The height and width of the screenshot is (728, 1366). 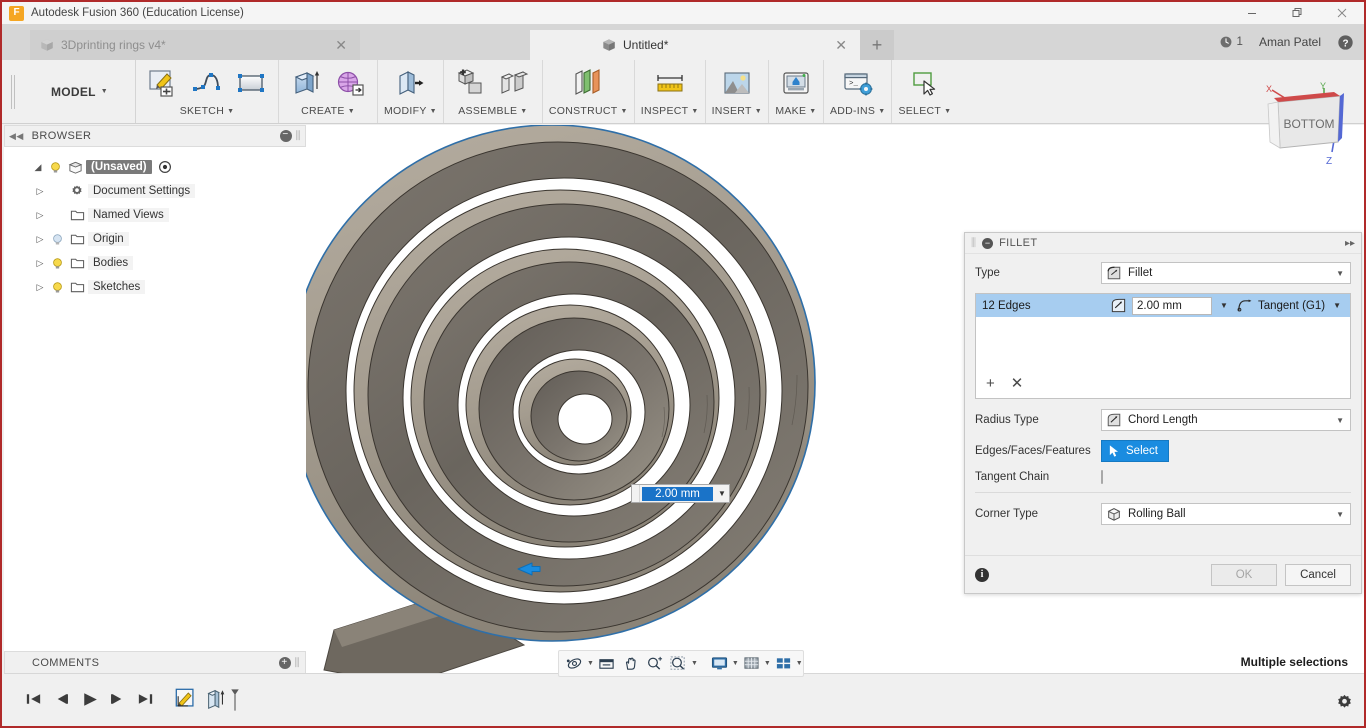 I want to click on canvas-radius-input: 2.00 mm ▼, so click(x=680, y=493).